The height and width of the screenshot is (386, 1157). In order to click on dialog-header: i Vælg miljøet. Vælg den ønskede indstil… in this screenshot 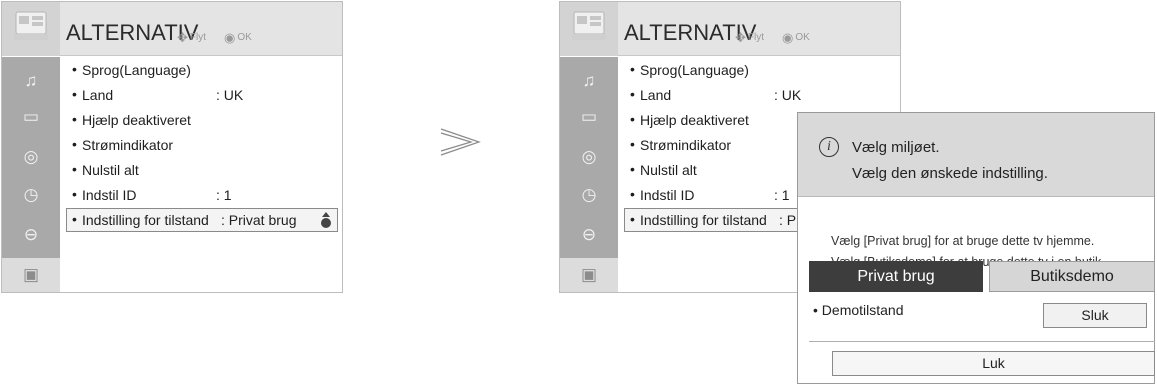, I will do `click(976, 155)`.